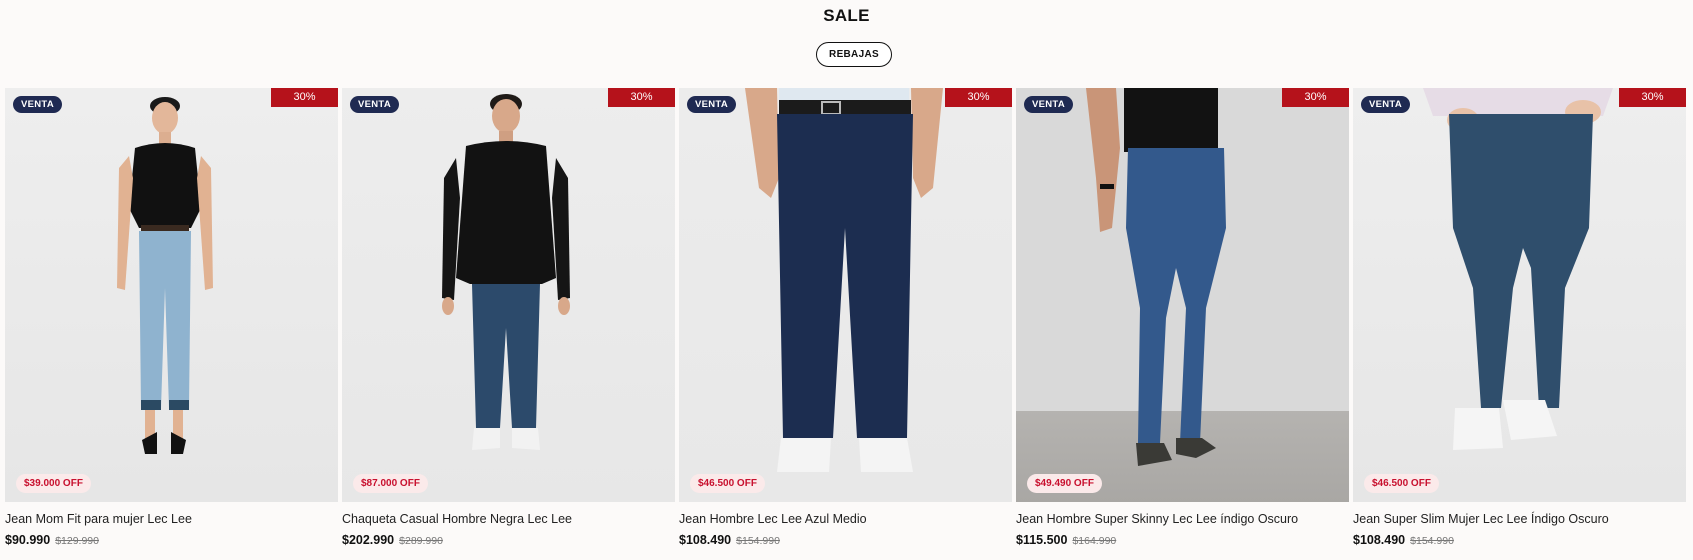 The image size is (1693, 560). What do you see at coordinates (421, 541) in the screenshot?
I see `original-price: $289.990` at bounding box center [421, 541].